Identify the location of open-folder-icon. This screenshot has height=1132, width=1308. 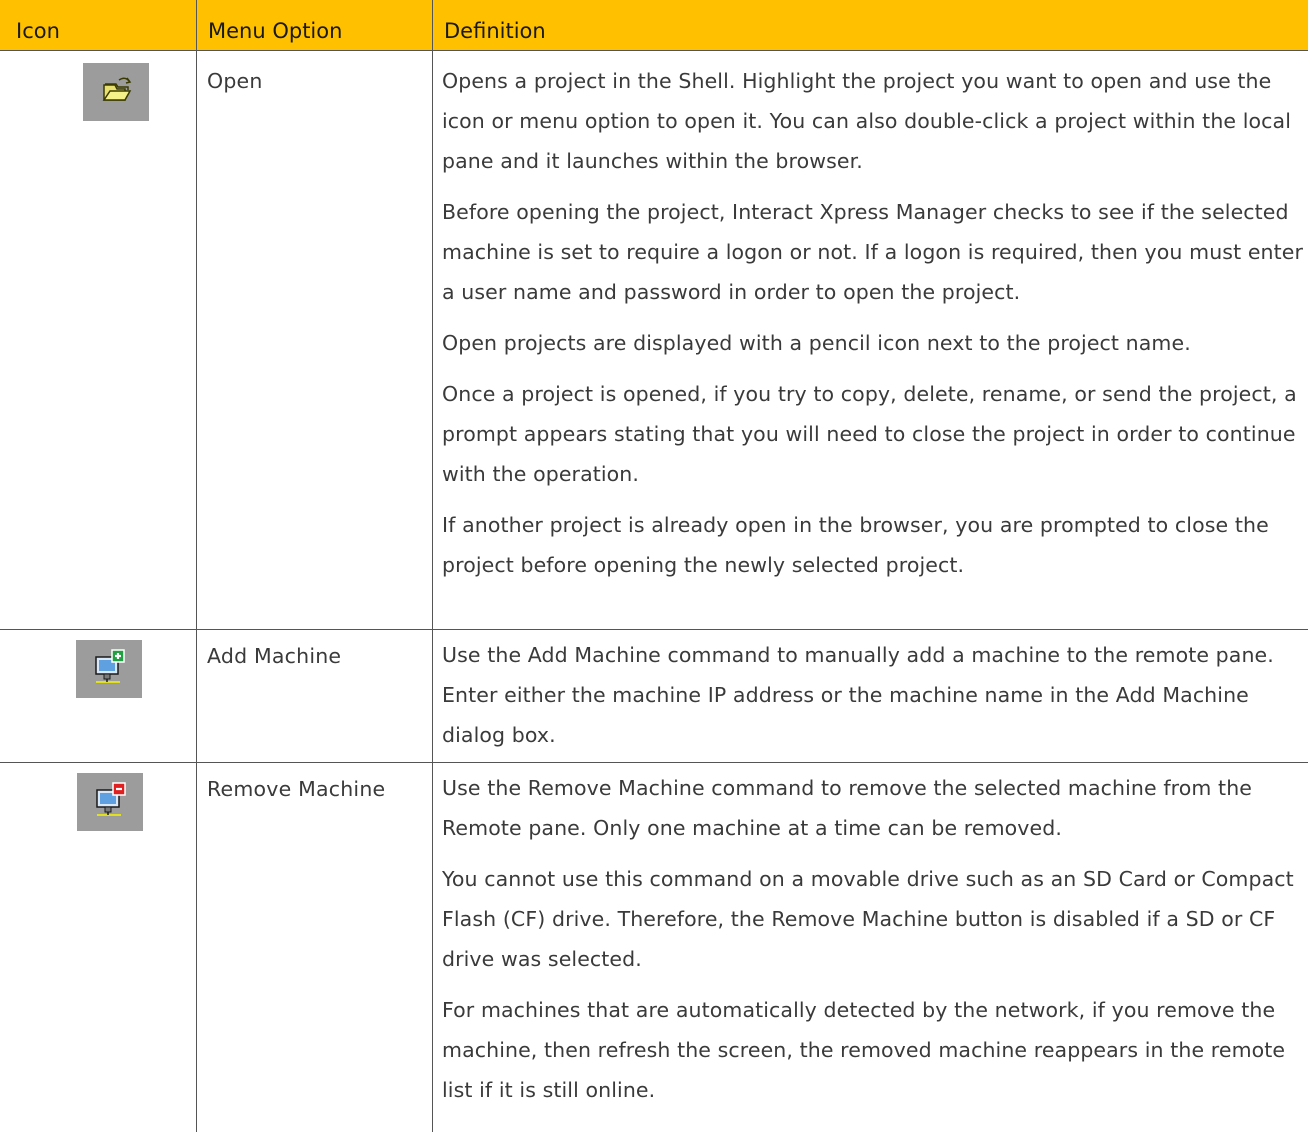
(116, 92).